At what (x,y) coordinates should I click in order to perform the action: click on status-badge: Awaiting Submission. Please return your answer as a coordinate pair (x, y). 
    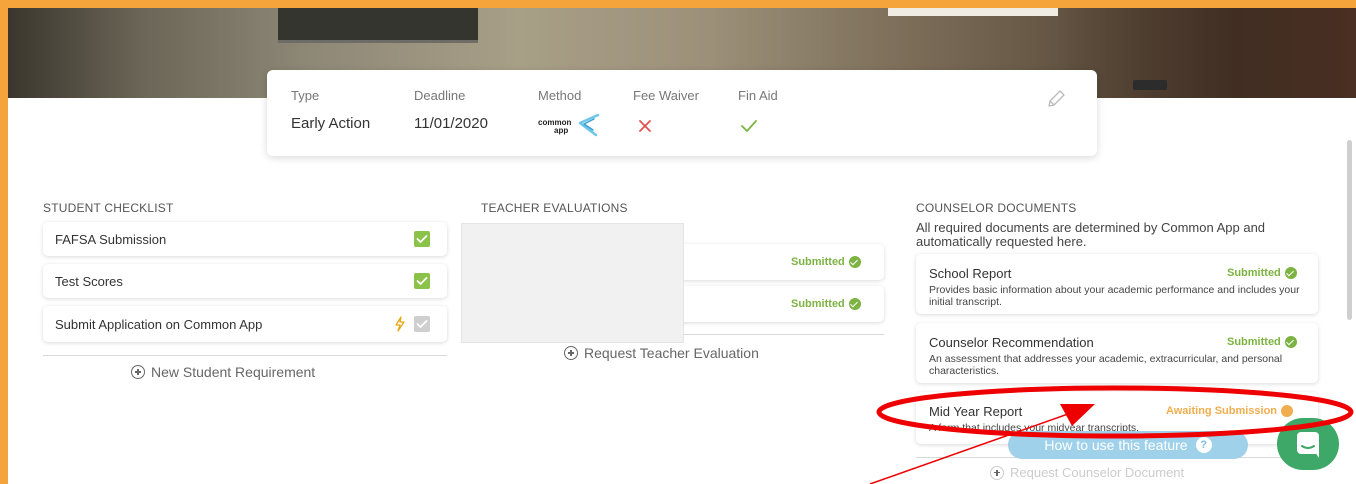
    Looking at the image, I should click on (1230, 411).